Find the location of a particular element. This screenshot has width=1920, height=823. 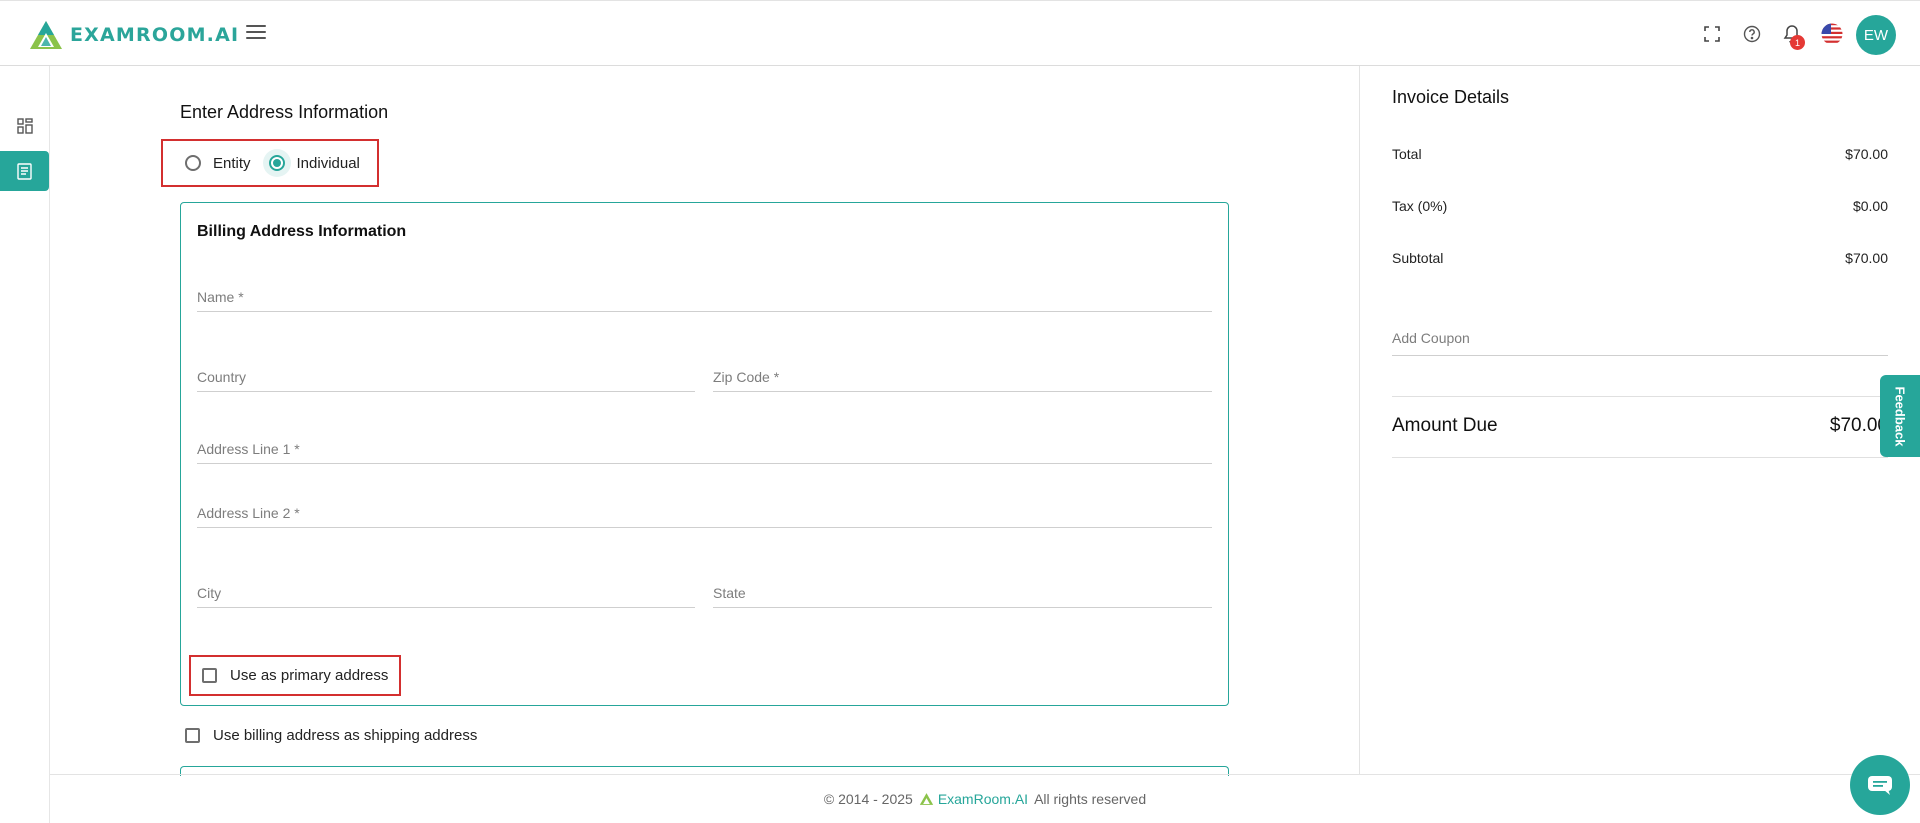

footer-brand-name: ExamRoom.AI is located at coordinates (983, 799).